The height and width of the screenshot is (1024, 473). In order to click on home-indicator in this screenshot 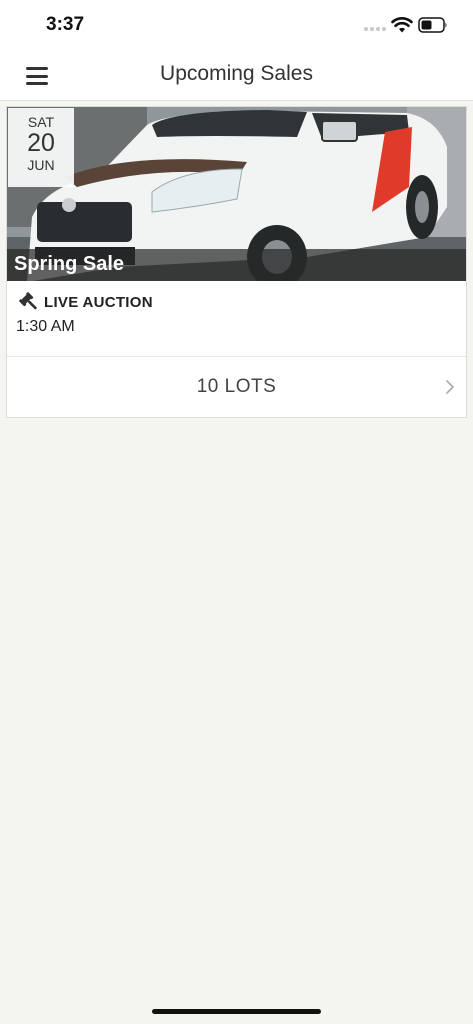, I will do `click(236, 1011)`.